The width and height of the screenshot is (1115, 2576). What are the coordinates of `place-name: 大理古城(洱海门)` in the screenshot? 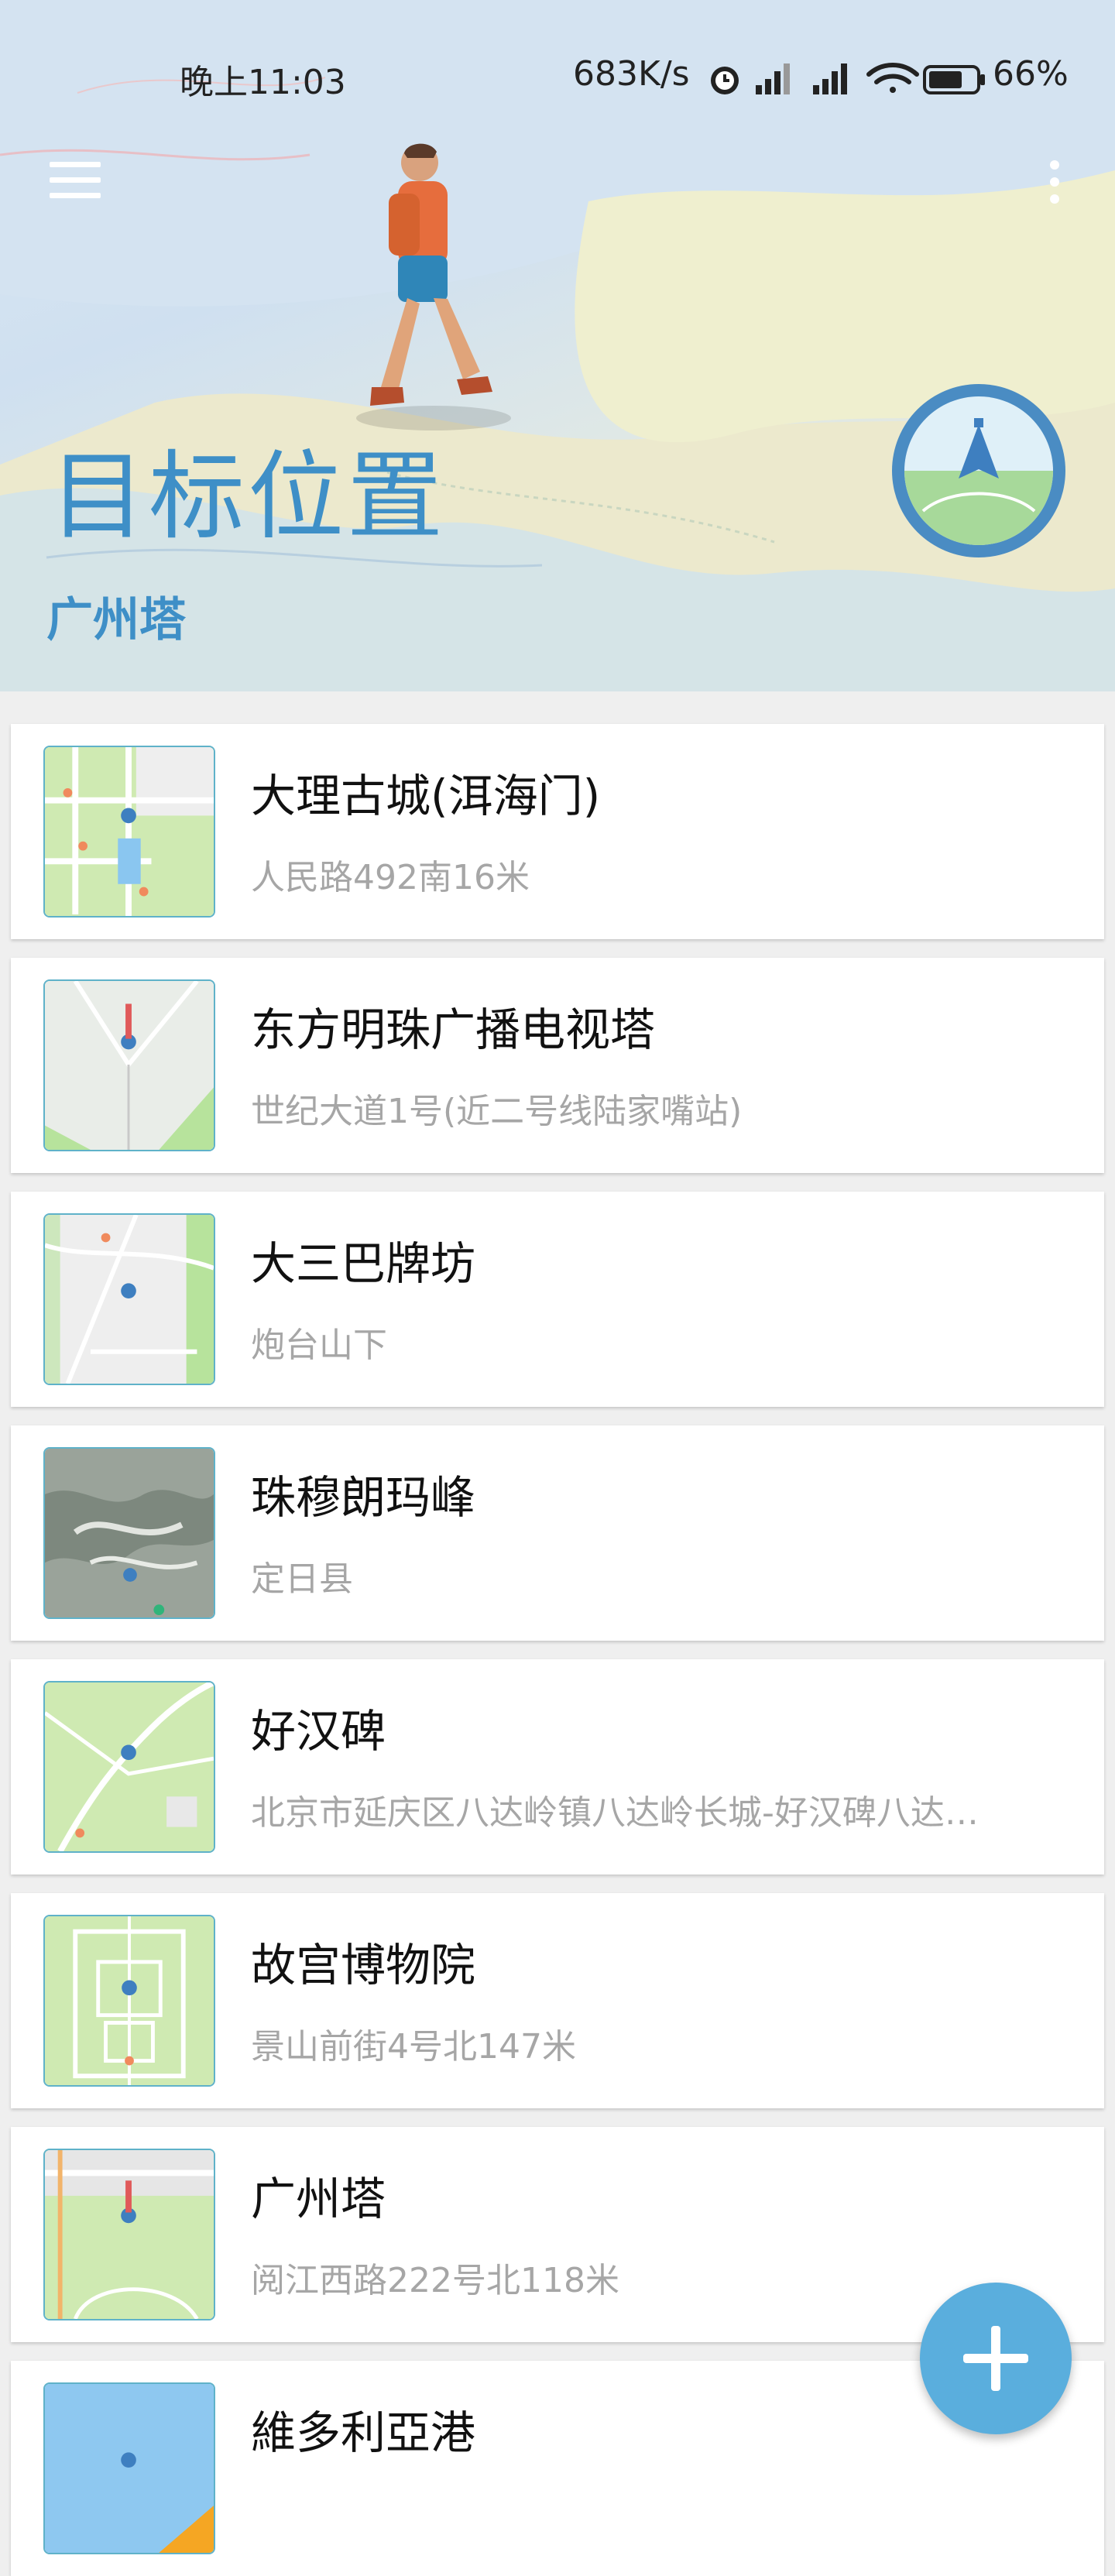 It's located at (426, 796).